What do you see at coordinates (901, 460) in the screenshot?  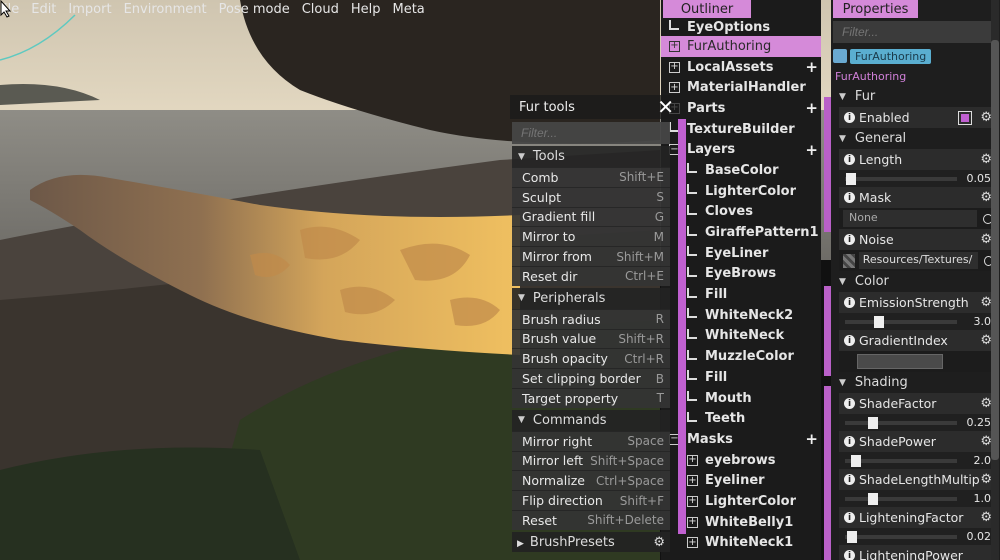 I see `shadepower-slider` at bounding box center [901, 460].